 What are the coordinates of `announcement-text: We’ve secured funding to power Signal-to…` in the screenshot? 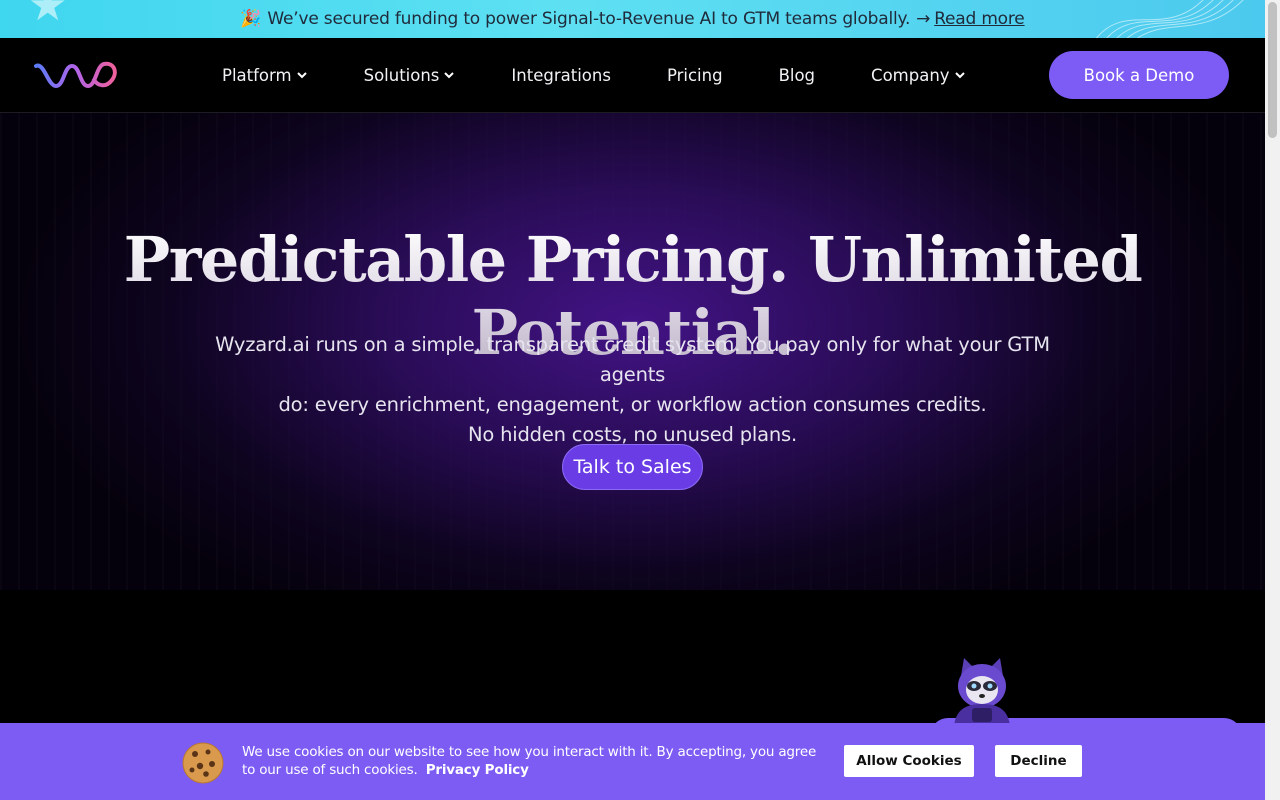 It's located at (589, 19).